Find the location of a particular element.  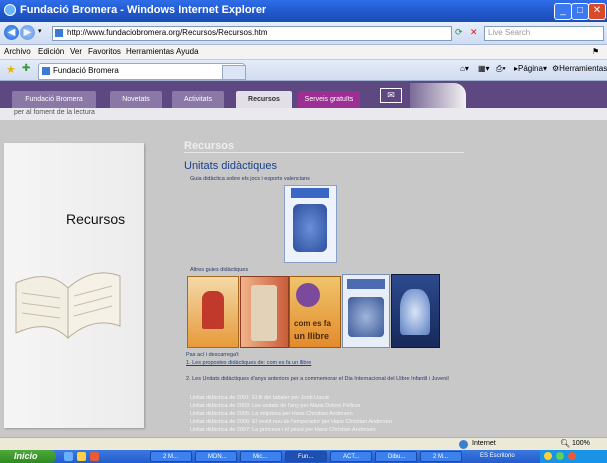

site-slogan-bar: per al foment de la lectura is located at coordinates (303, 114).